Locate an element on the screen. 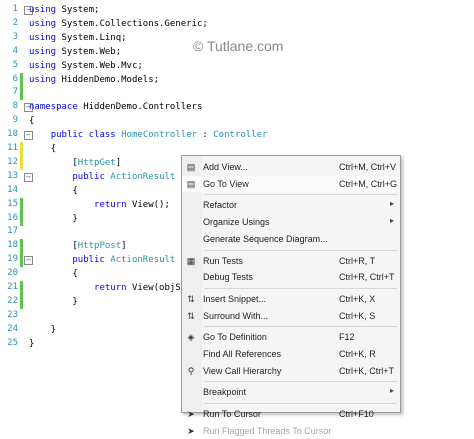 This screenshot has height=439, width=474. menu-item-view-call-hierarchy: ⚲ View Call Hierarchy Ctrl+K, Ctrl+T is located at coordinates (291, 371).